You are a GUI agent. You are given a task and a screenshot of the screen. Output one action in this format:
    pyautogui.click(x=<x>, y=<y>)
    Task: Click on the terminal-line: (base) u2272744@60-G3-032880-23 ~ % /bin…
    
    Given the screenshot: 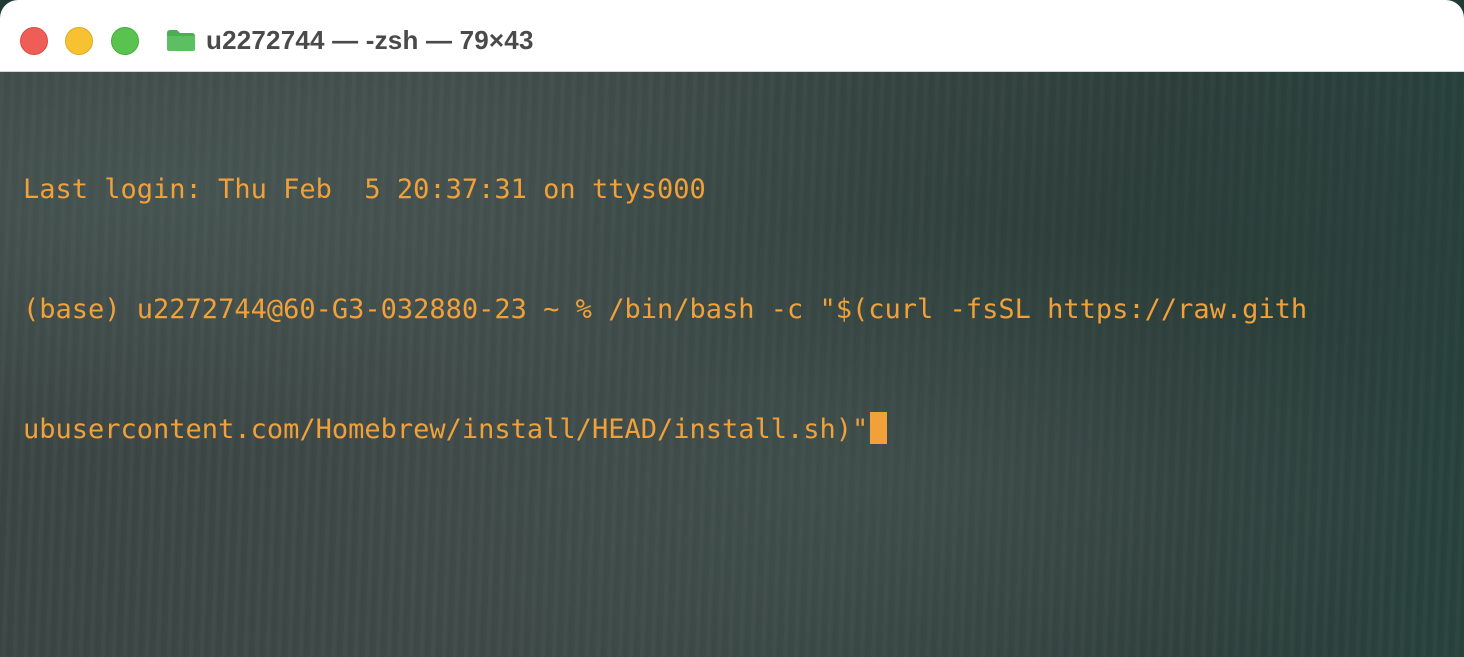 What is the action you would take?
    pyautogui.click(x=665, y=309)
    